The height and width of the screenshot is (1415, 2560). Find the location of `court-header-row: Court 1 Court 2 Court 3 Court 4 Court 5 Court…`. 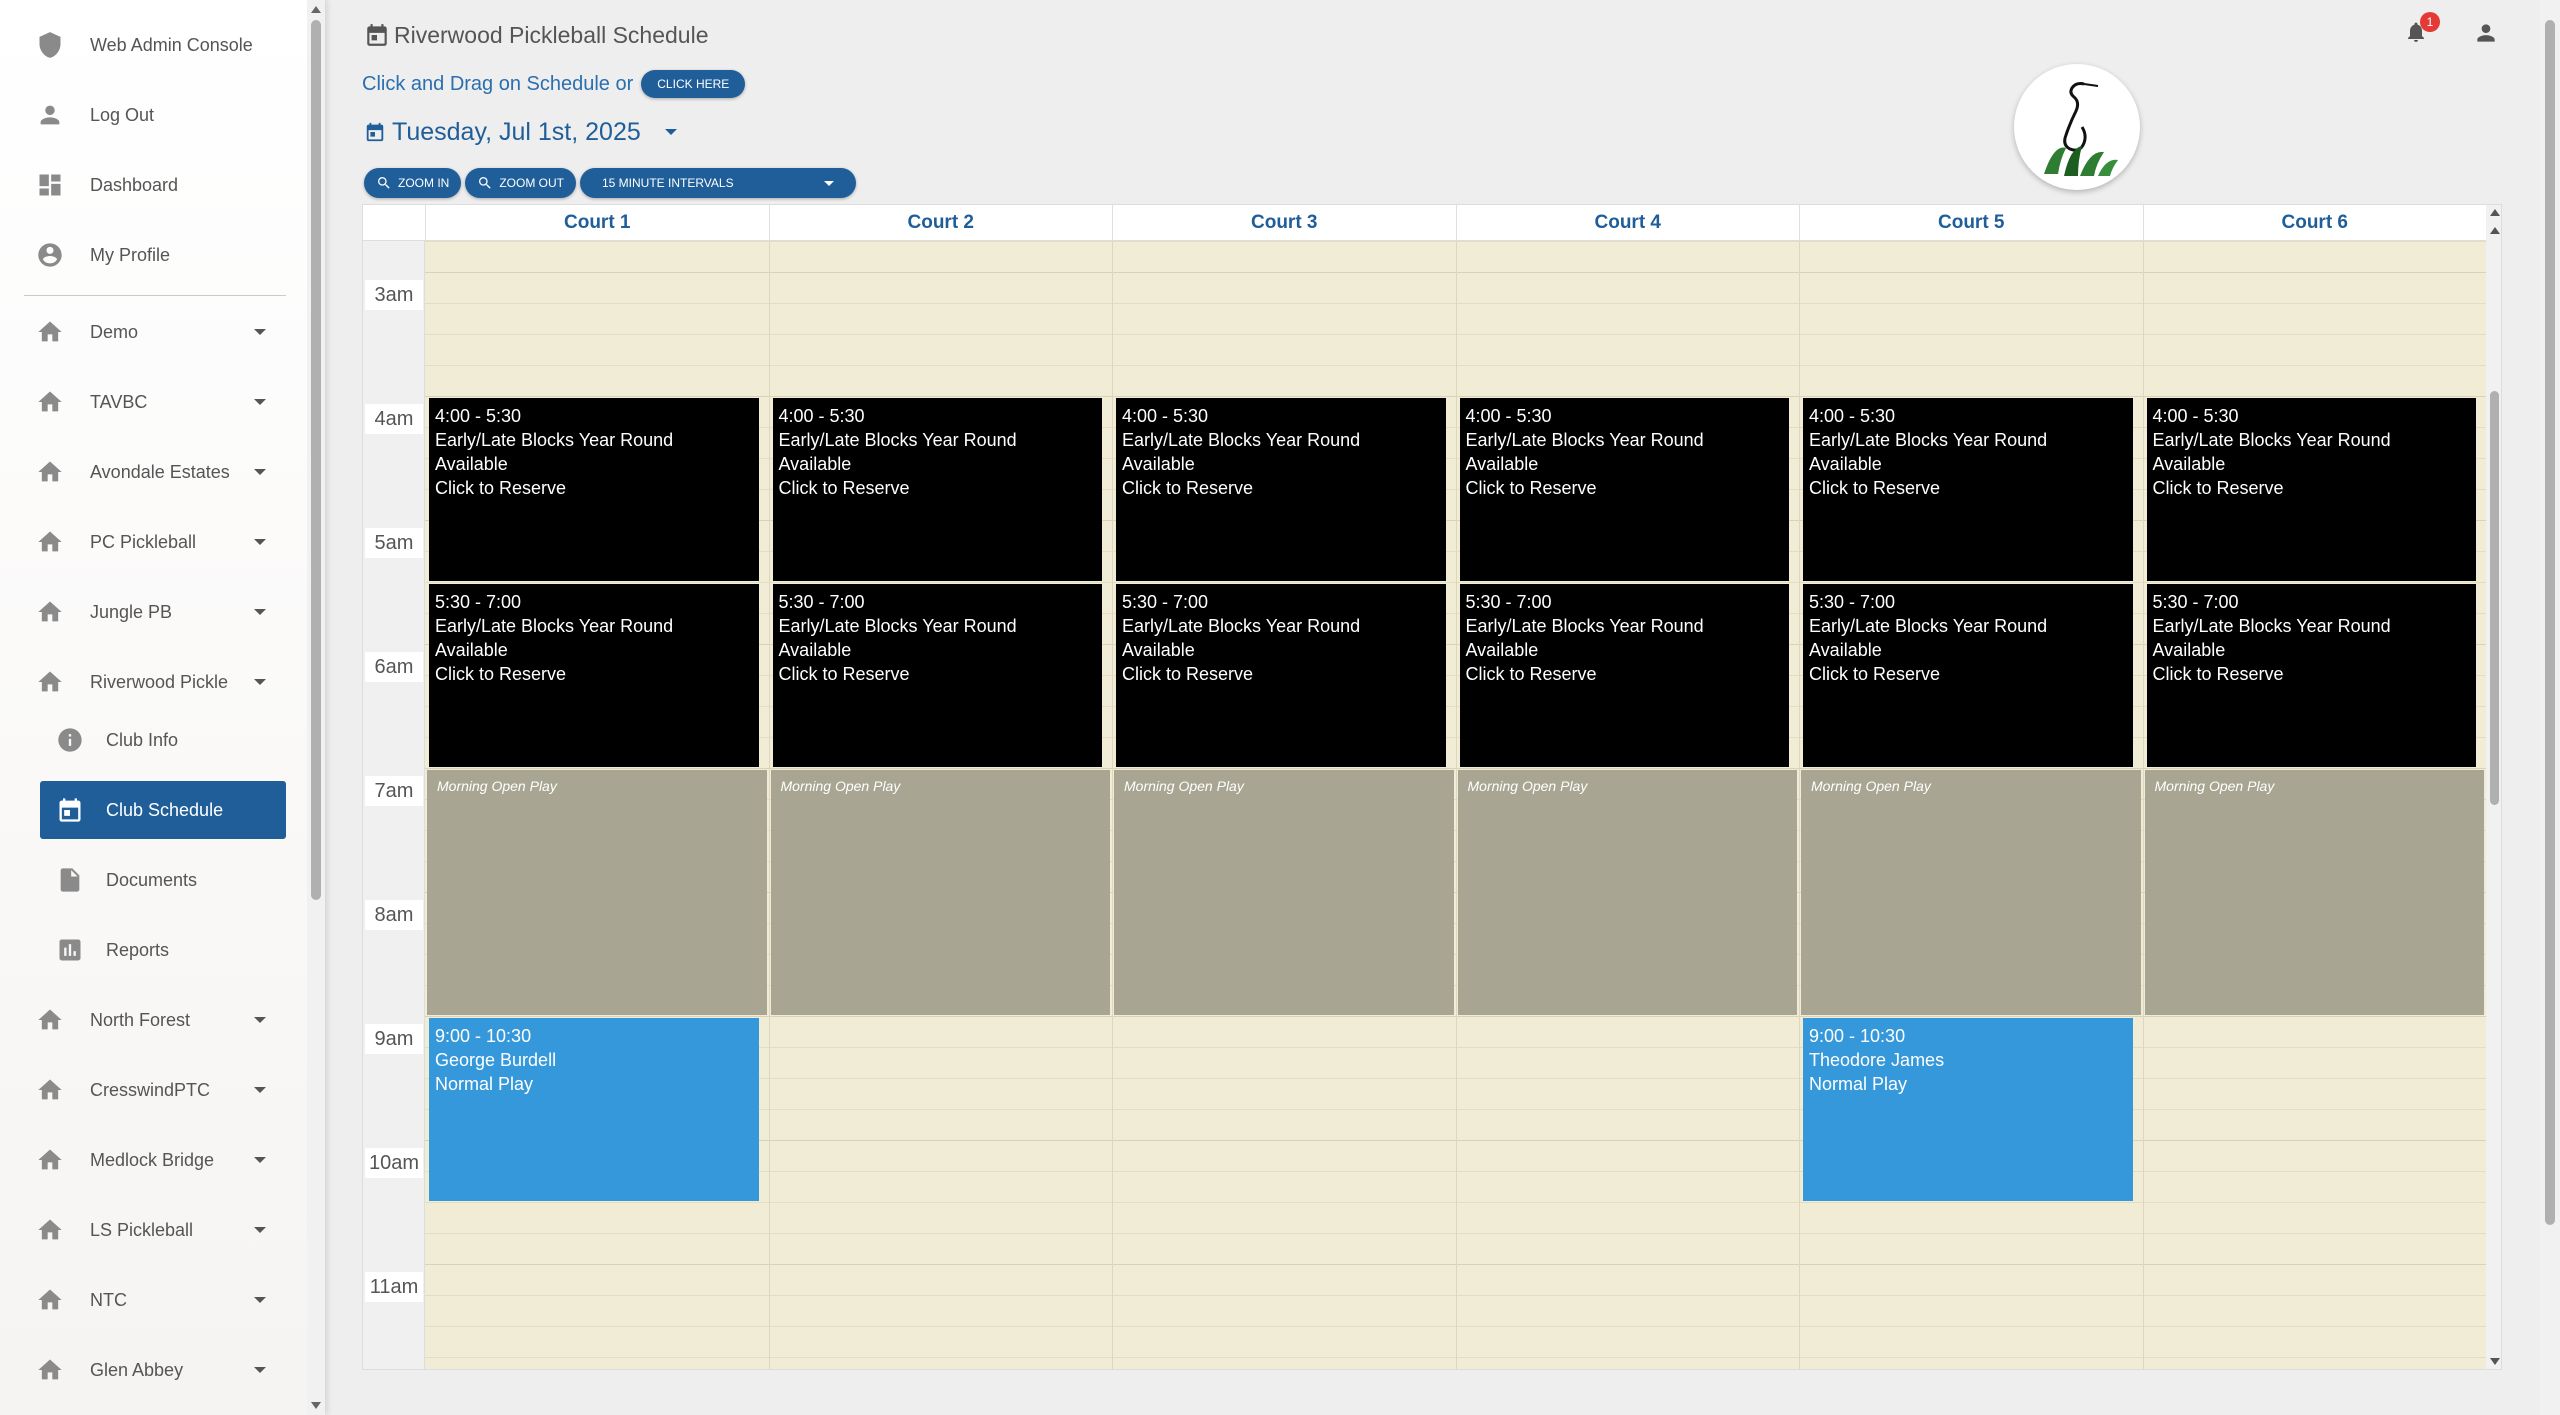

court-header-row: Court 1 Court 2 Court 3 Court 4 Court 5 Court… is located at coordinates (1424, 223).